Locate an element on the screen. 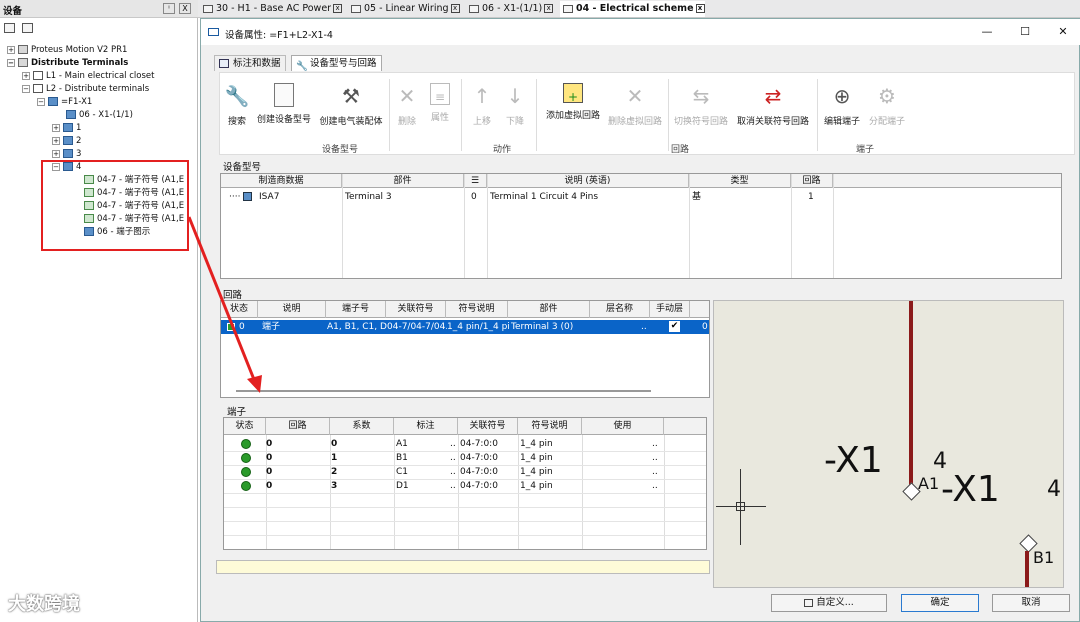 The image size is (1080, 622). table-row: 0 3 D1 .. 04-7:0:0 1_4 pin .. is located at coordinates (444, 486).